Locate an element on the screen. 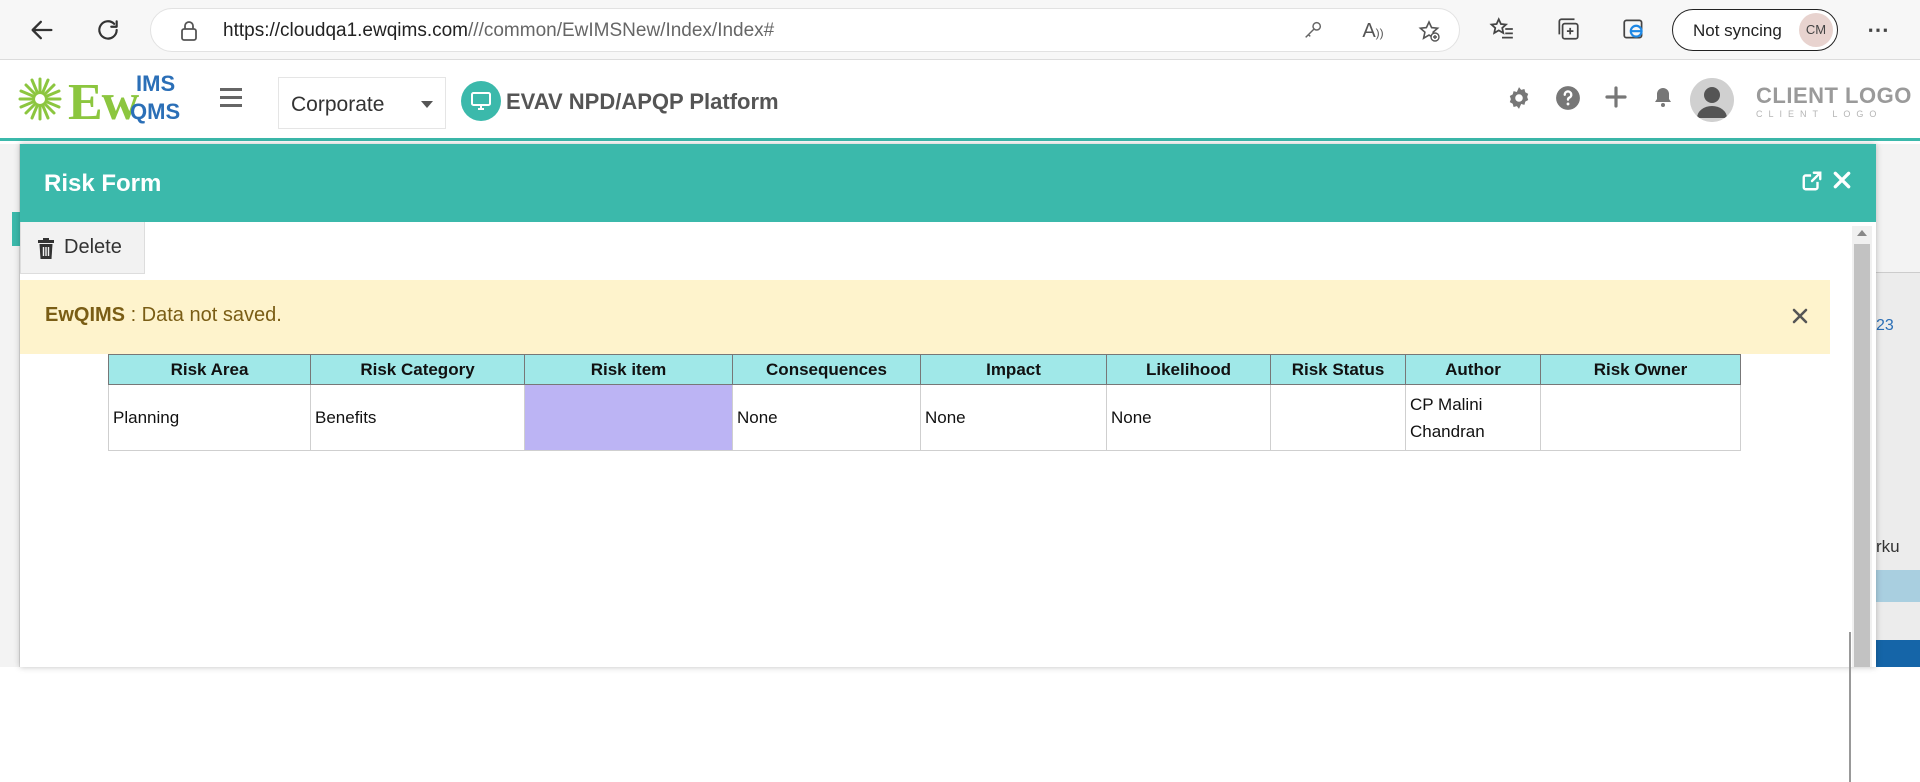 The width and height of the screenshot is (1920, 782). refresh-icon is located at coordinates (108, 30).